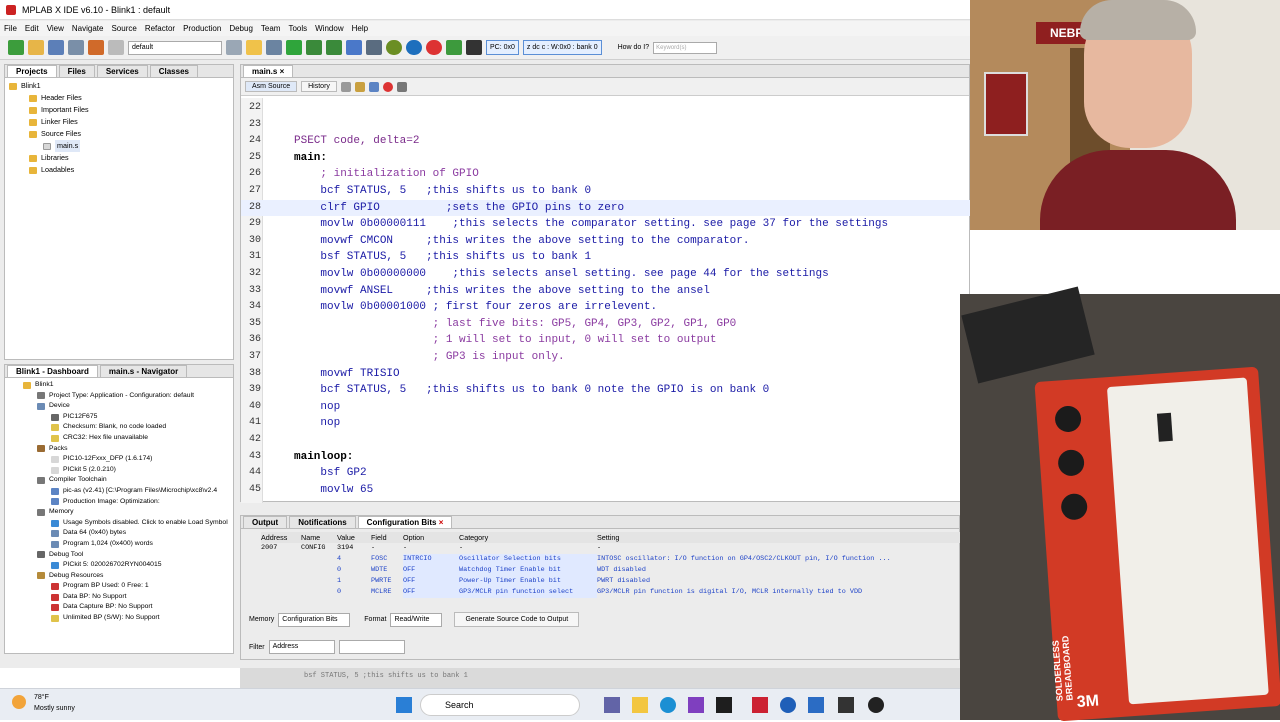  What do you see at coordinates (234, 47) in the screenshot?
I see `set-config-icon` at bounding box center [234, 47].